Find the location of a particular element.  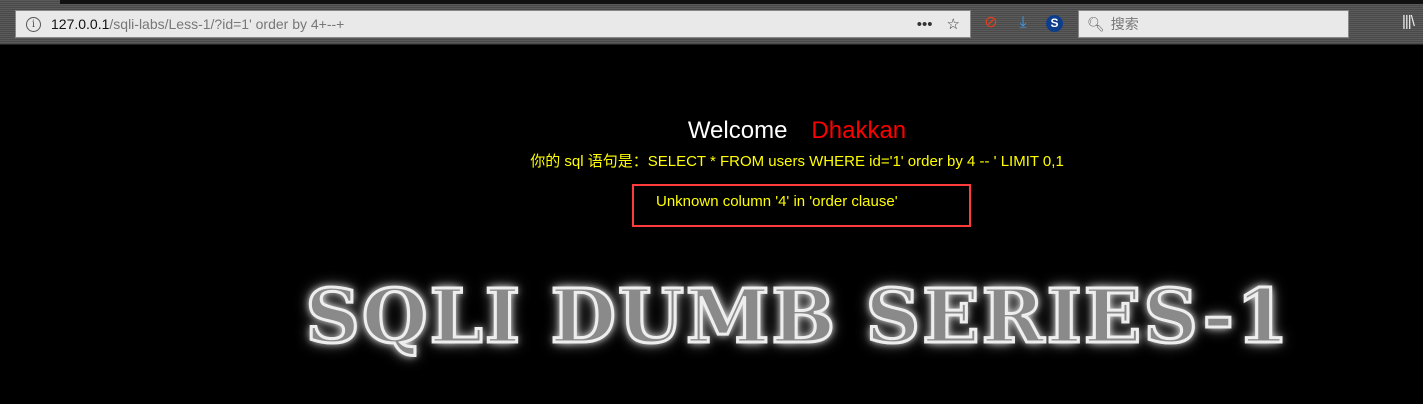

info-icon: i is located at coordinates (33, 24).